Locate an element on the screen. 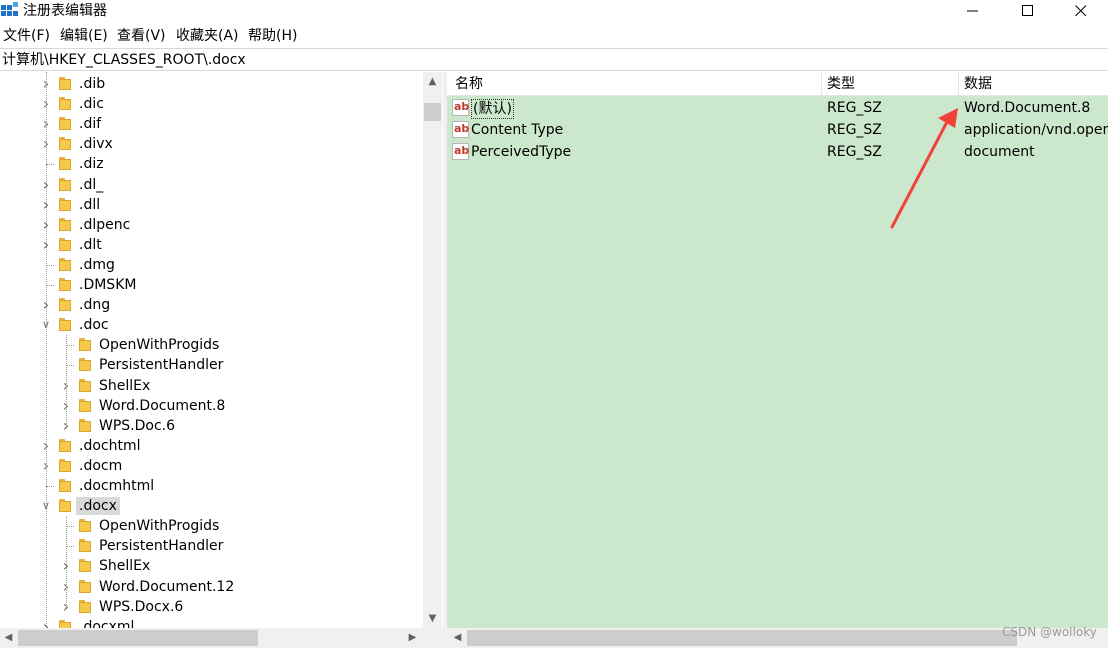 The height and width of the screenshot is (648, 1108). minimize-button is located at coordinates (973, 11).